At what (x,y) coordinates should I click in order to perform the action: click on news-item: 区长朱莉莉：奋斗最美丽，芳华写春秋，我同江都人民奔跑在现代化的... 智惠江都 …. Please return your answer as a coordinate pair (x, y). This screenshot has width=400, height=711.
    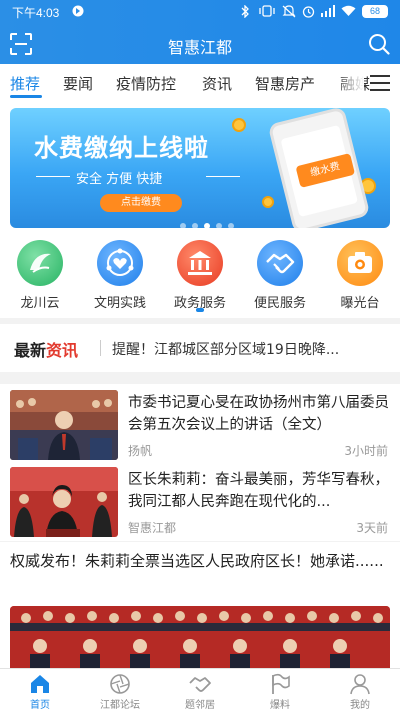
    Looking at the image, I should click on (200, 501).